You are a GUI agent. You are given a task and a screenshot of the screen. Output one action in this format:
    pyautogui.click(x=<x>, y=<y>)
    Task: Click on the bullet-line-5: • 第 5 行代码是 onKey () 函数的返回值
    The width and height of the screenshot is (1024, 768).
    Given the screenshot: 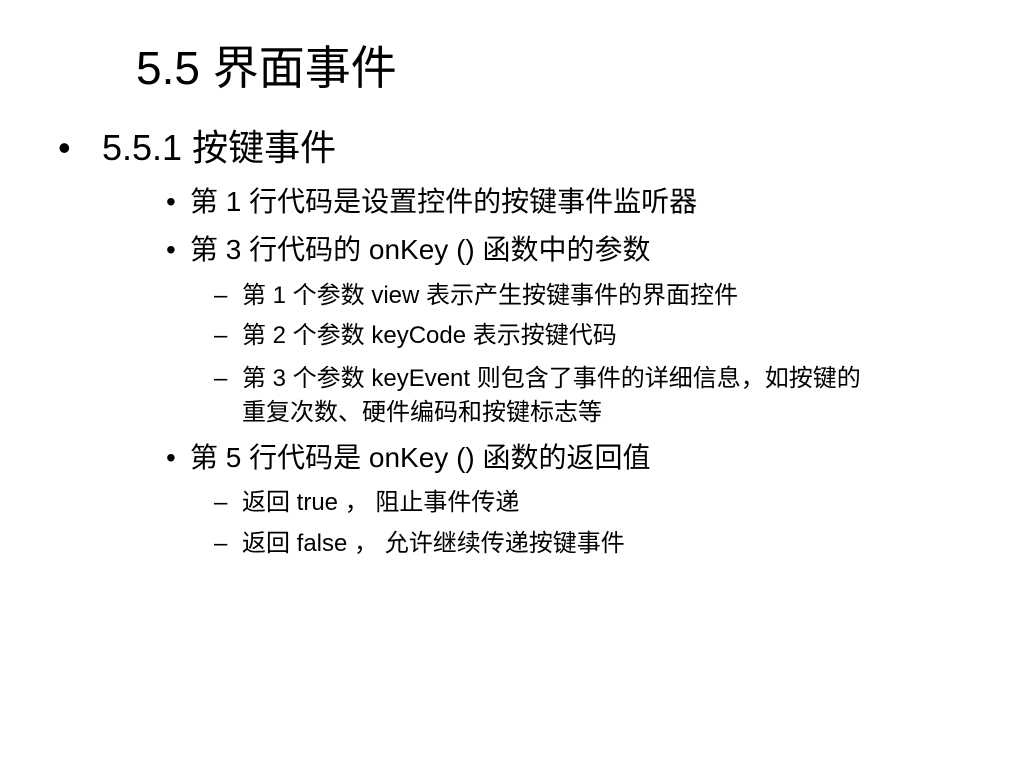 What is the action you would take?
    pyautogui.click(x=516, y=458)
    